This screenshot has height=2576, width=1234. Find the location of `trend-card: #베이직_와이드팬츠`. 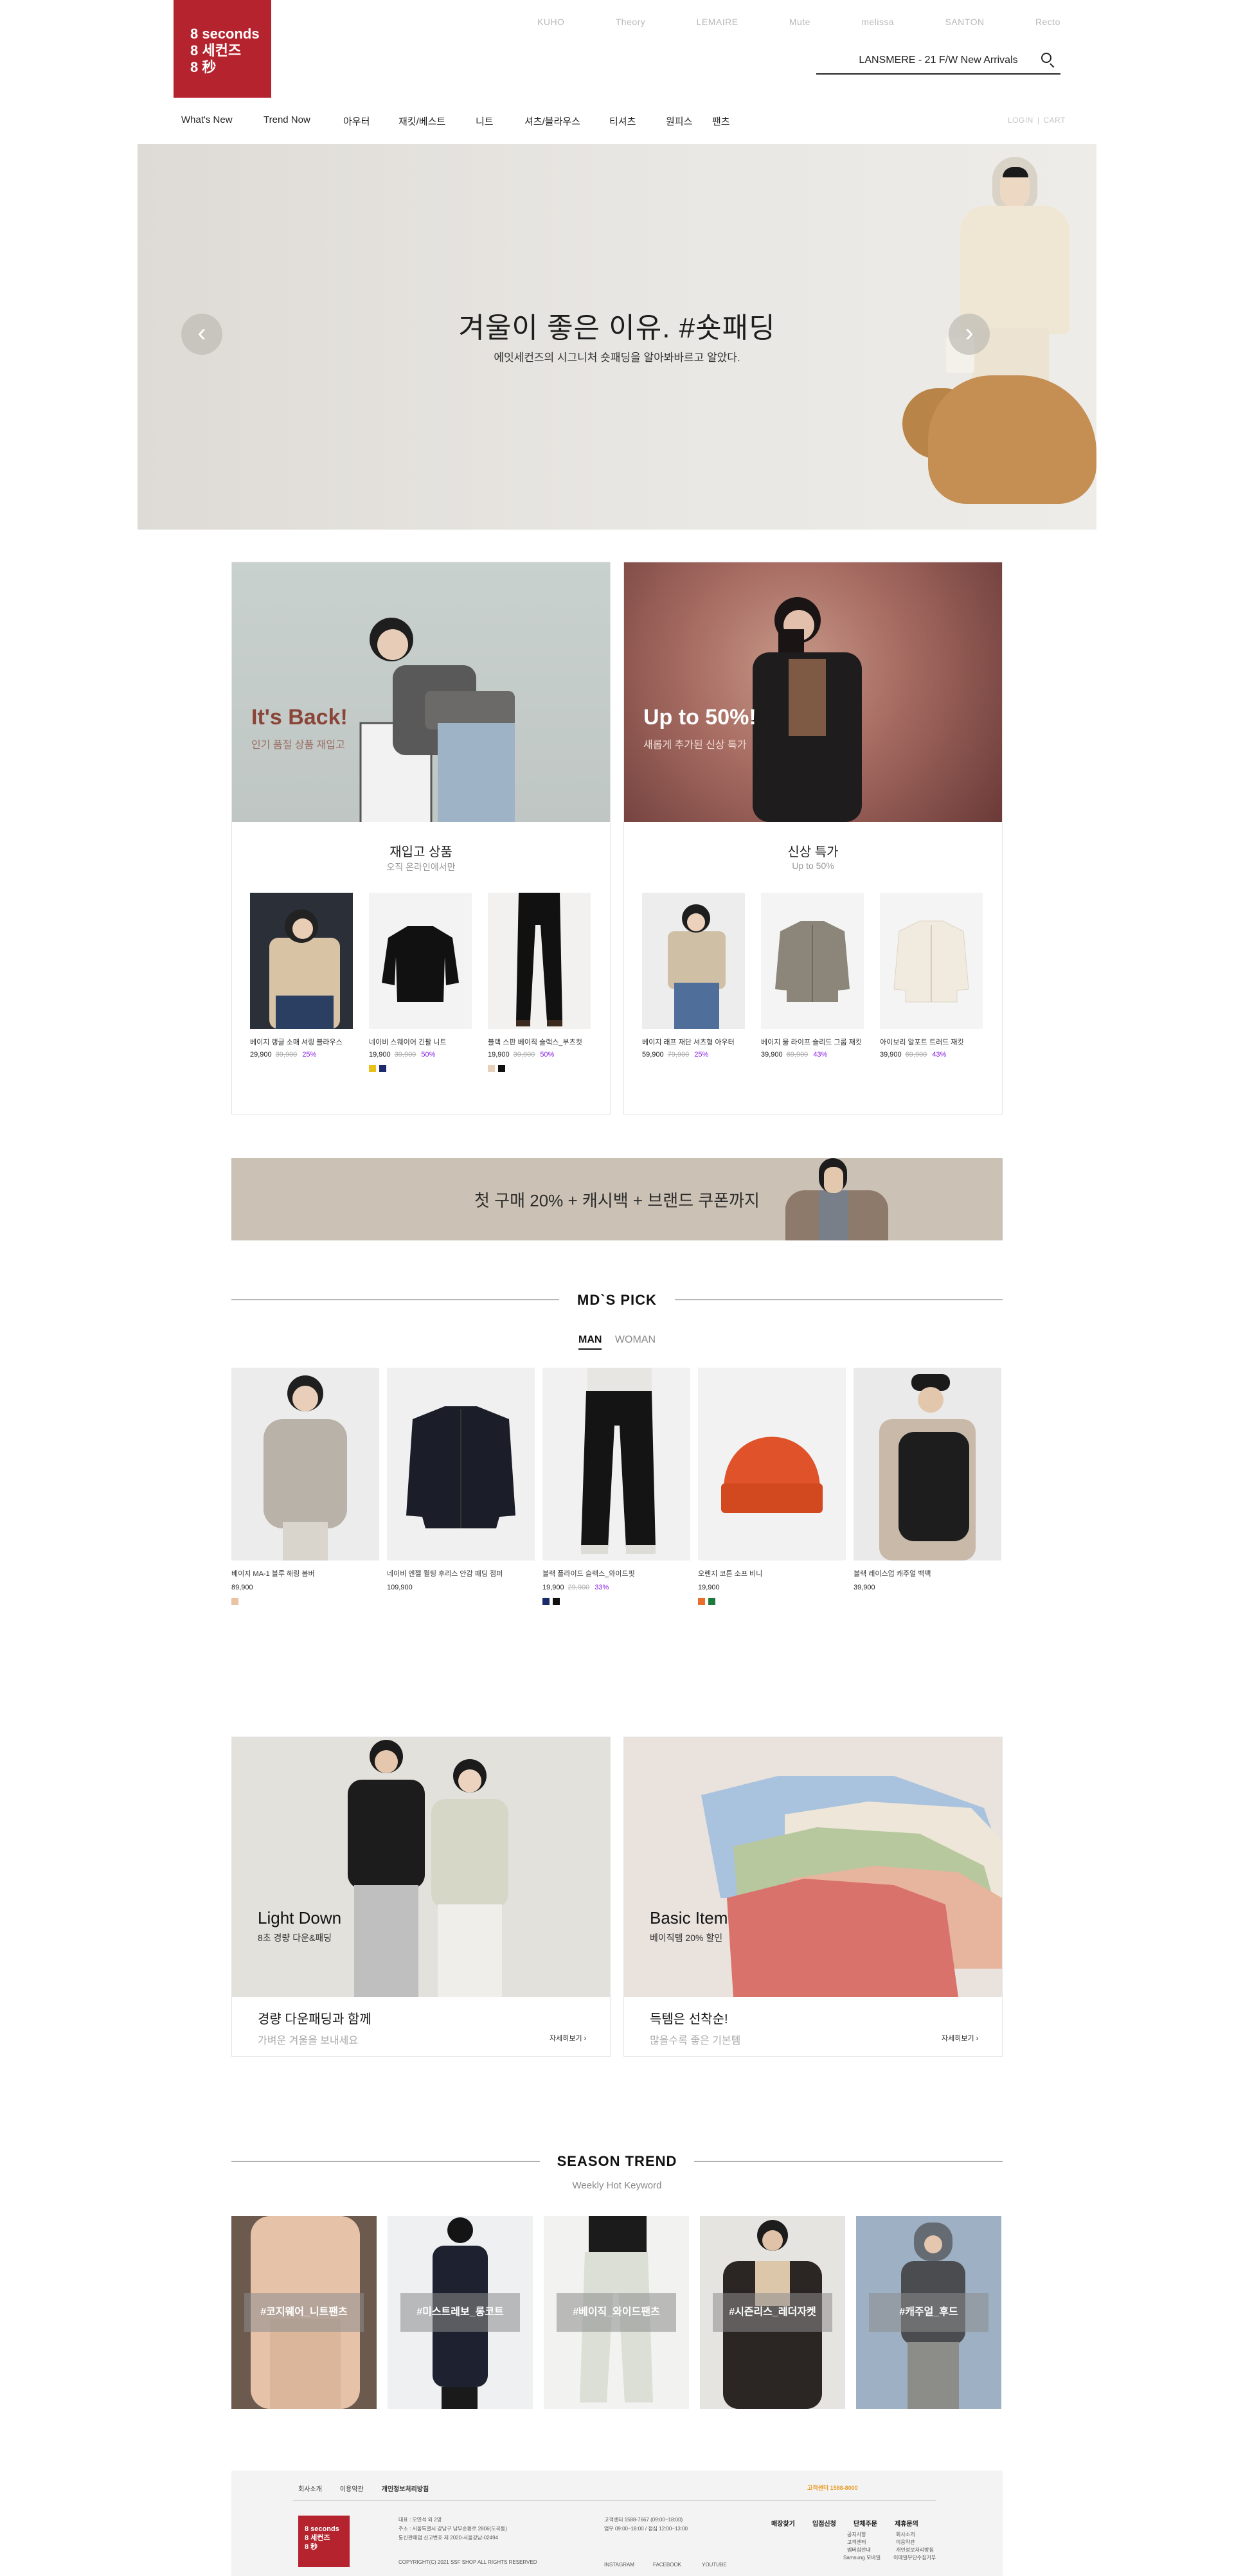

trend-card: #베이직_와이드팬츠 is located at coordinates (616, 2312).